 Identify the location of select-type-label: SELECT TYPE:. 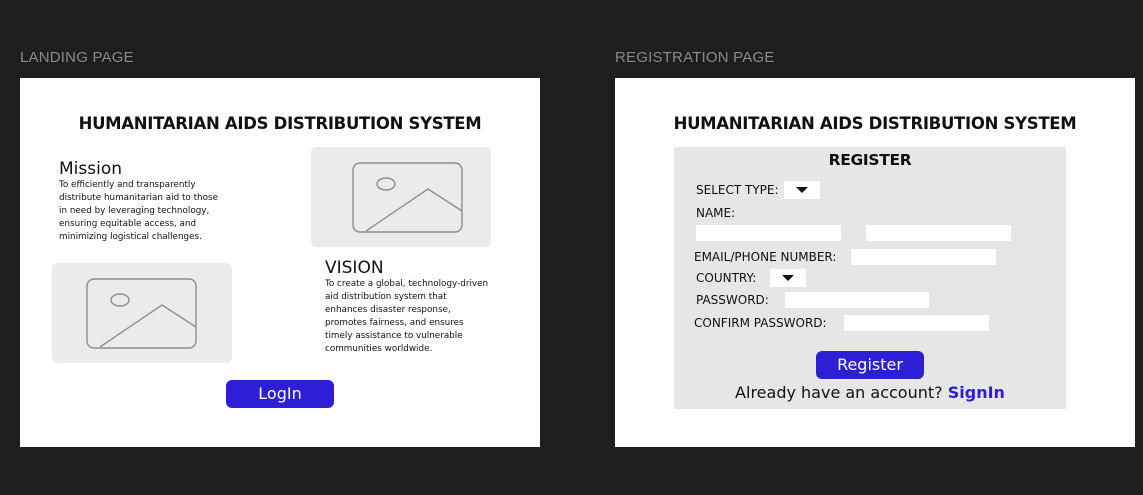
(737, 190).